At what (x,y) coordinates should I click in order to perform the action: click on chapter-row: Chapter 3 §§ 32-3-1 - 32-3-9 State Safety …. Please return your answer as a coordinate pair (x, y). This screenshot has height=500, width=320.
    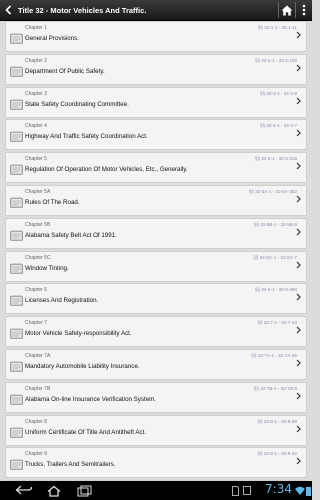
    Looking at the image, I should click on (156, 102).